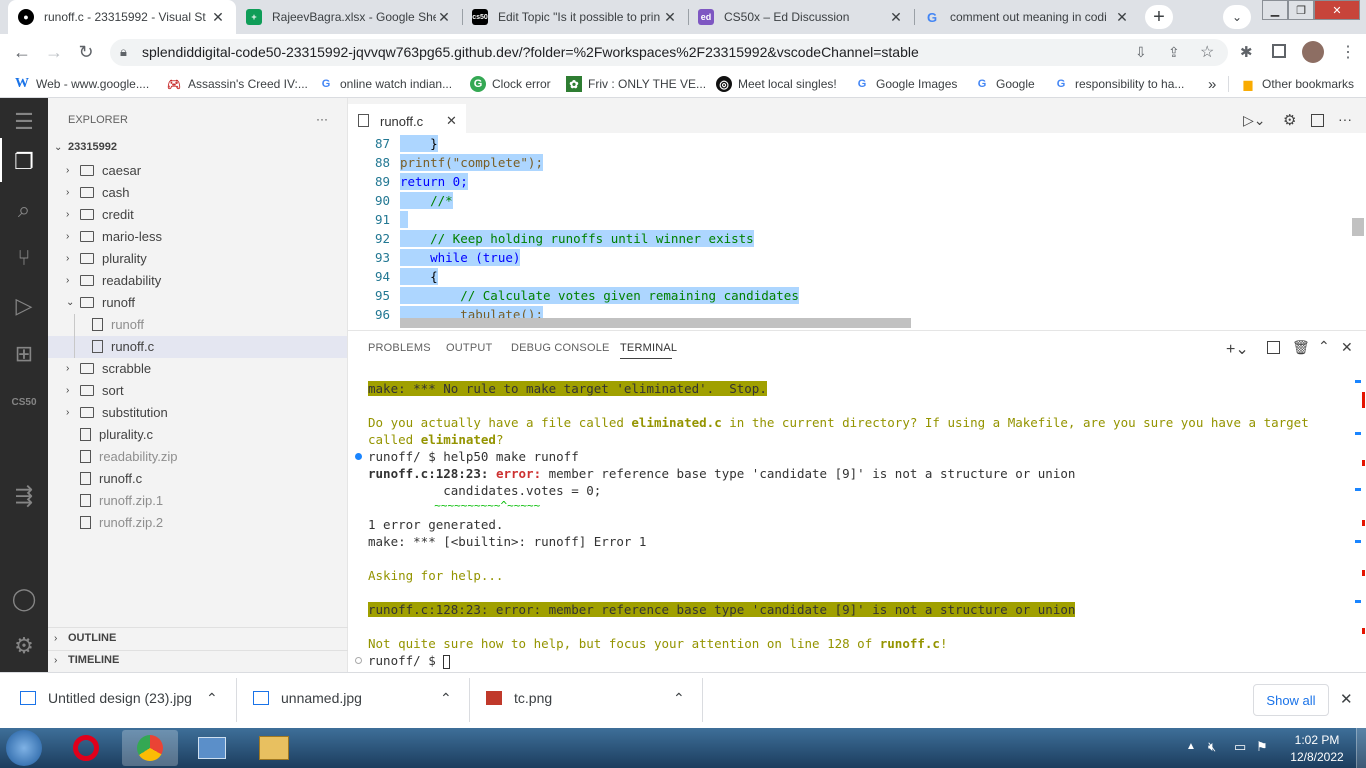 This screenshot has height=768, width=1366. Describe the element at coordinates (113, 280) in the screenshot. I see `tree-item: › readability` at that location.